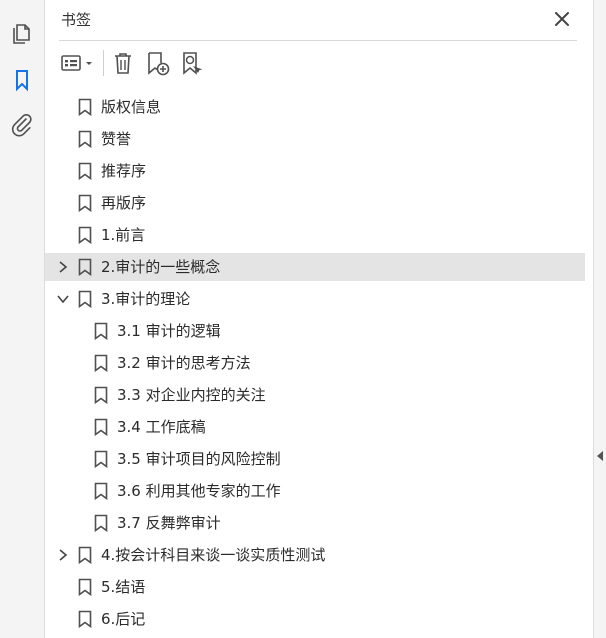 Image resolution: width=606 pixels, height=638 pixels. I want to click on bookmark-from-selection-icon, so click(193, 63).